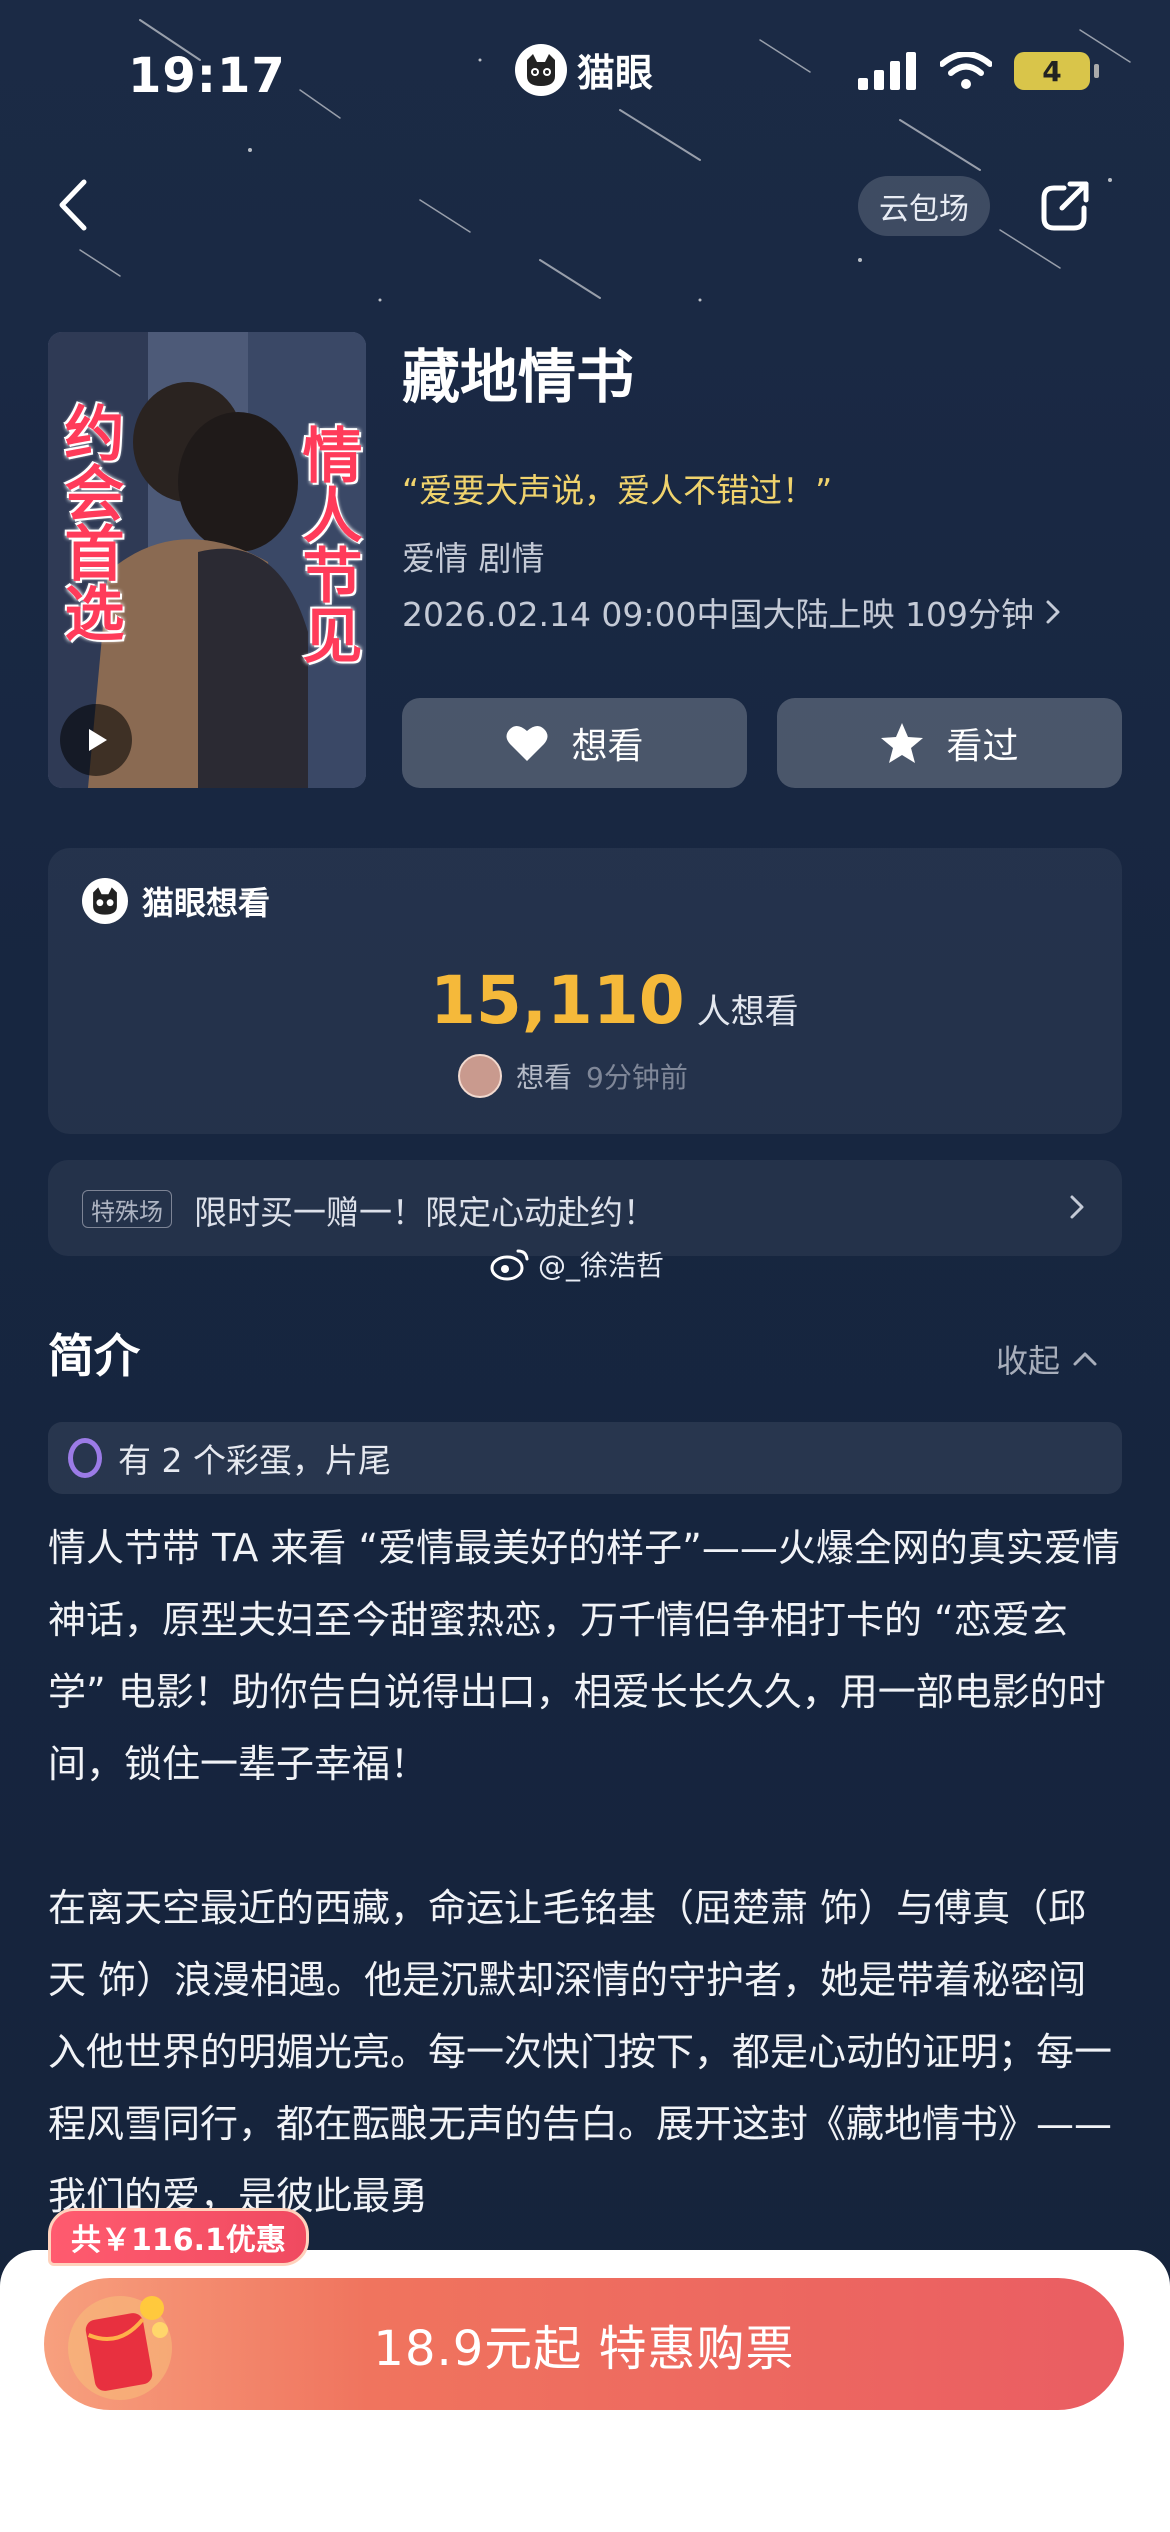  What do you see at coordinates (254, 1460) in the screenshot?
I see `easter-egg-text: 有 2 个彩蛋，片尾` at bounding box center [254, 1460].